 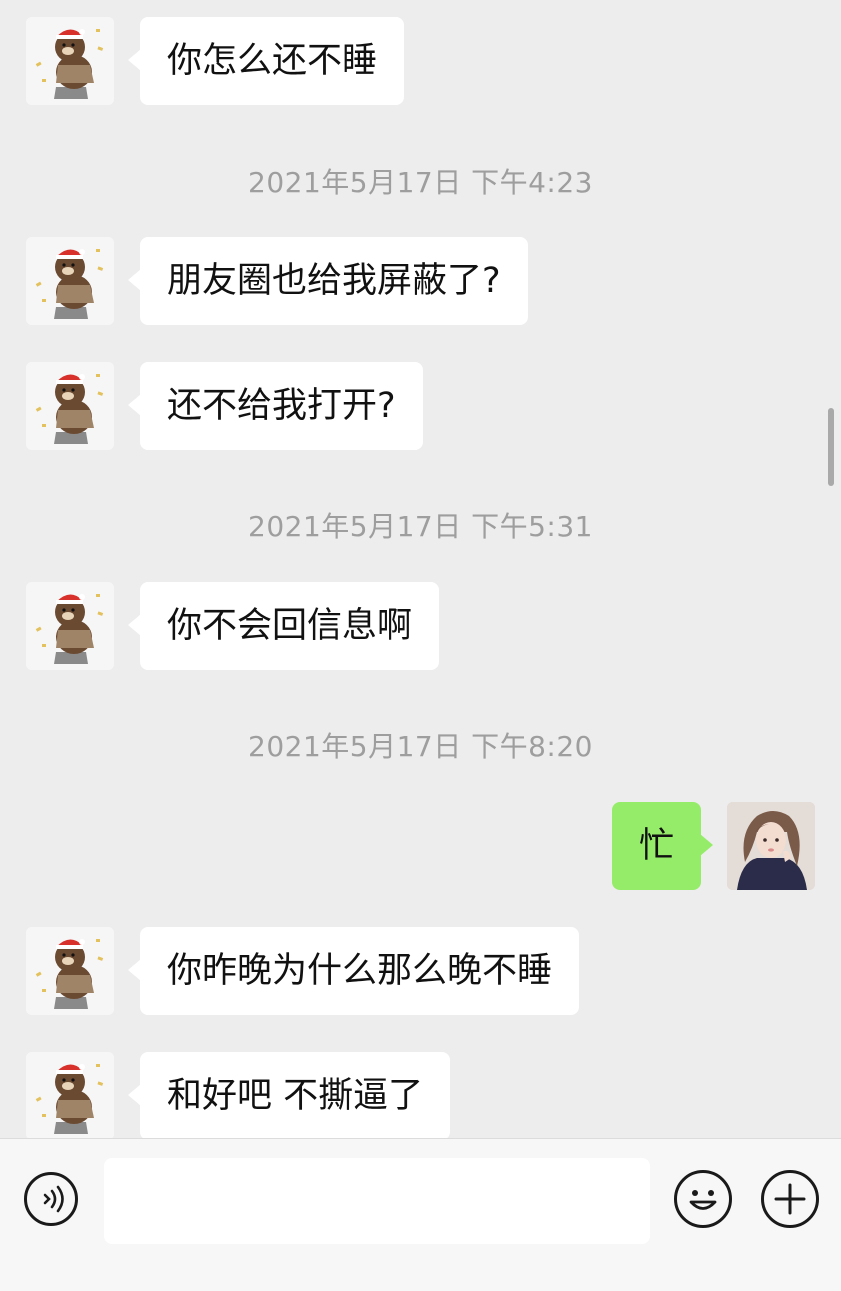 What do you see at coordinates (656, 846) in the screenshot?
I see `message-text: 忙` at bounding box center [656, 846].